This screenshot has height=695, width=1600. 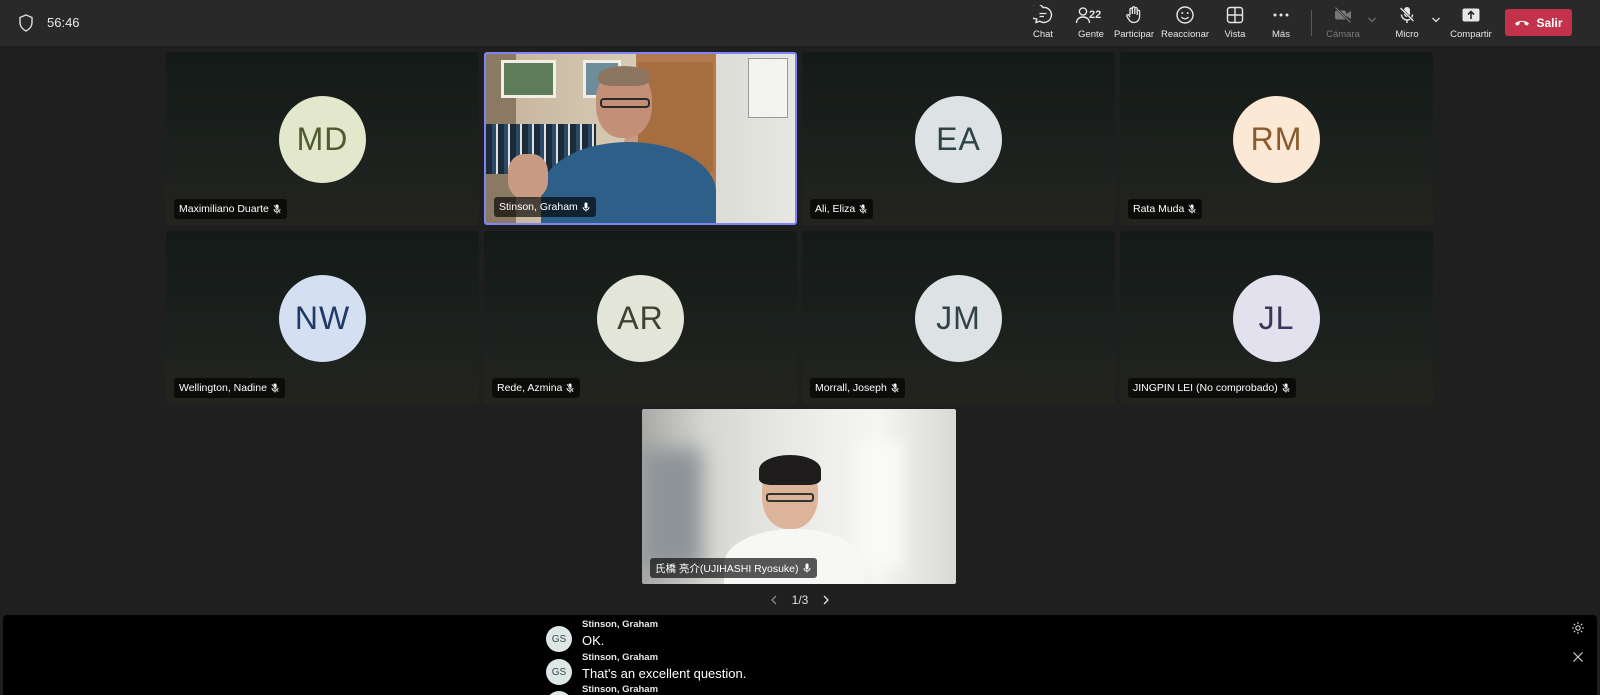 What do you see at coordinates (1549, 22) in the screenshot?
I see `leave-label: Salir` at bounding box center [1549, 22].